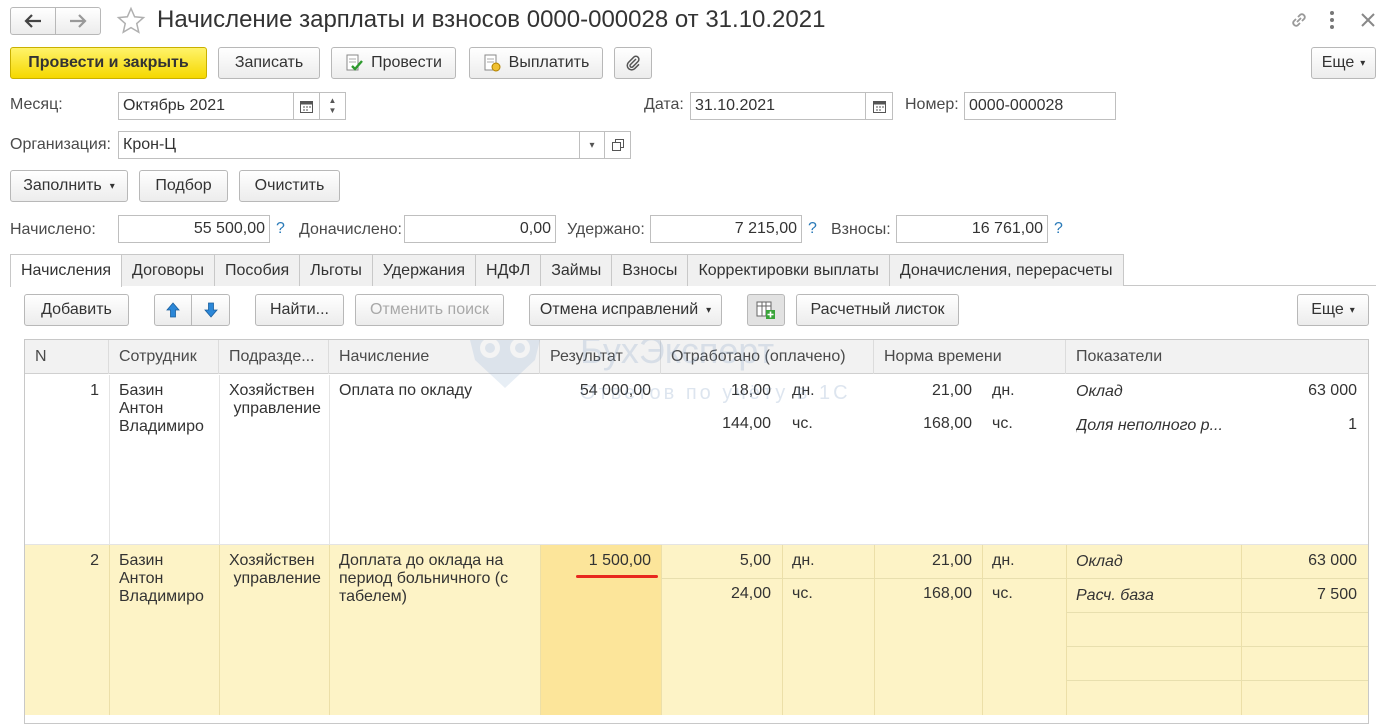 The width and height of the screenshot is (1376, 724). I want to click on worked-days-cell: 18,00, so click(750, 390).